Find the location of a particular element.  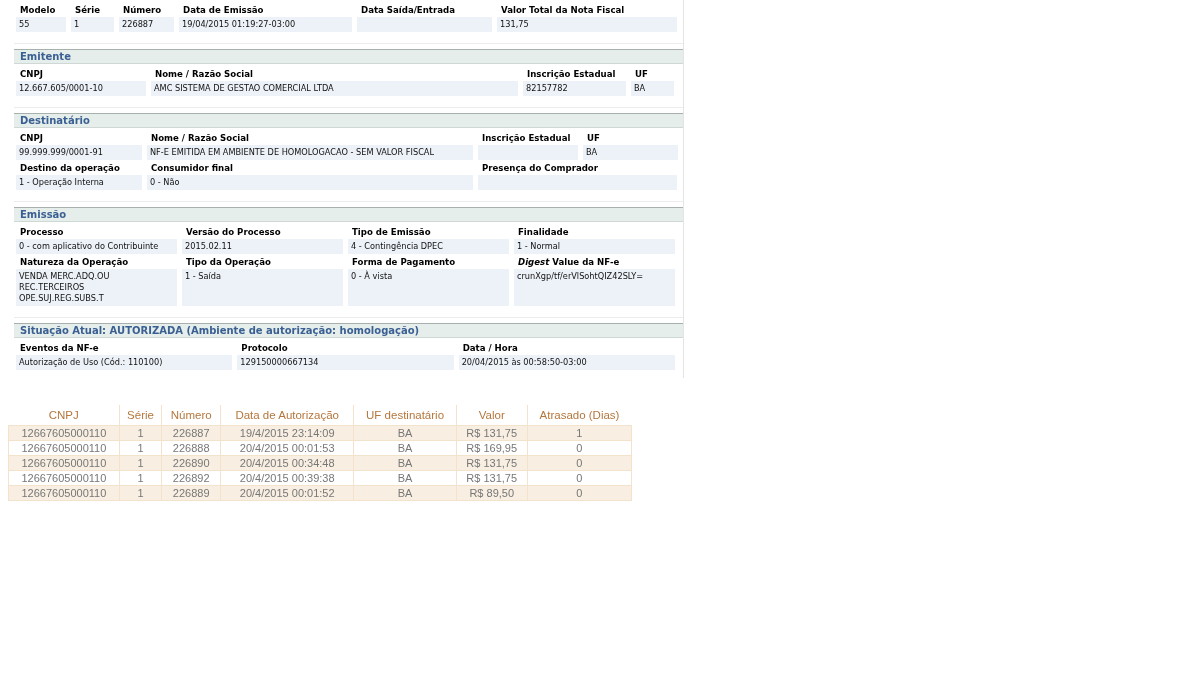

field-value: 19/04/2015 01:19:27-03:00 is located at coordinates (265, 24).